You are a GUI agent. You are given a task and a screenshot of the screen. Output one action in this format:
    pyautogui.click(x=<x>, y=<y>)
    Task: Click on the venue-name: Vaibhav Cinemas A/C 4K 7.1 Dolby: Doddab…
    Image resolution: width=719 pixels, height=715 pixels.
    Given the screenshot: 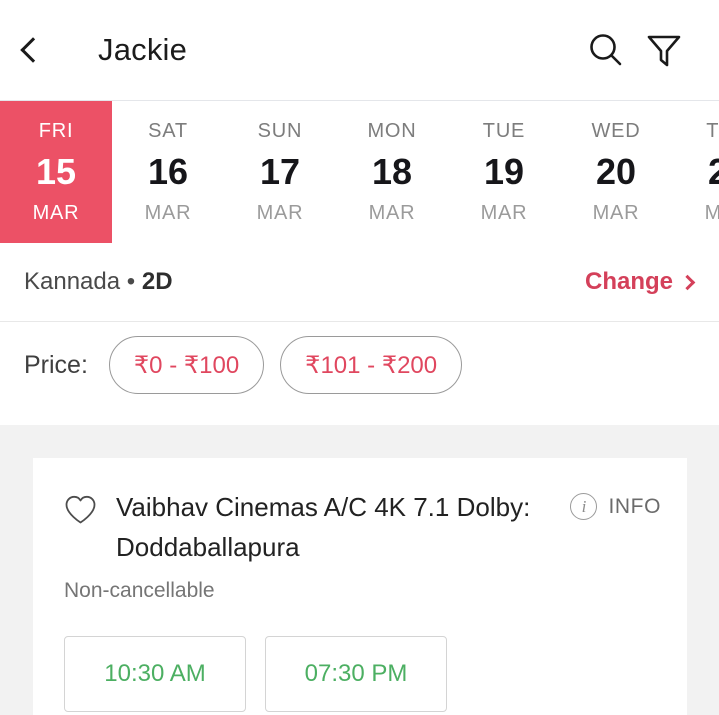 What is the action you would take?
    pyautogui.click(x=323, y=527)
    